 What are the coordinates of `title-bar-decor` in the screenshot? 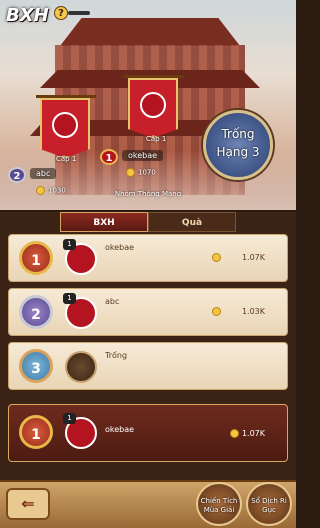 It's located at (79, 13).